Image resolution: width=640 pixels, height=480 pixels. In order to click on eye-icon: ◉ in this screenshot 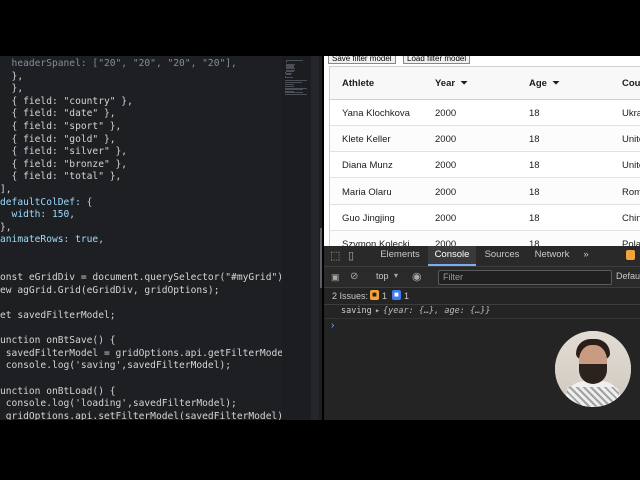, I will do `click(417, 277)`.